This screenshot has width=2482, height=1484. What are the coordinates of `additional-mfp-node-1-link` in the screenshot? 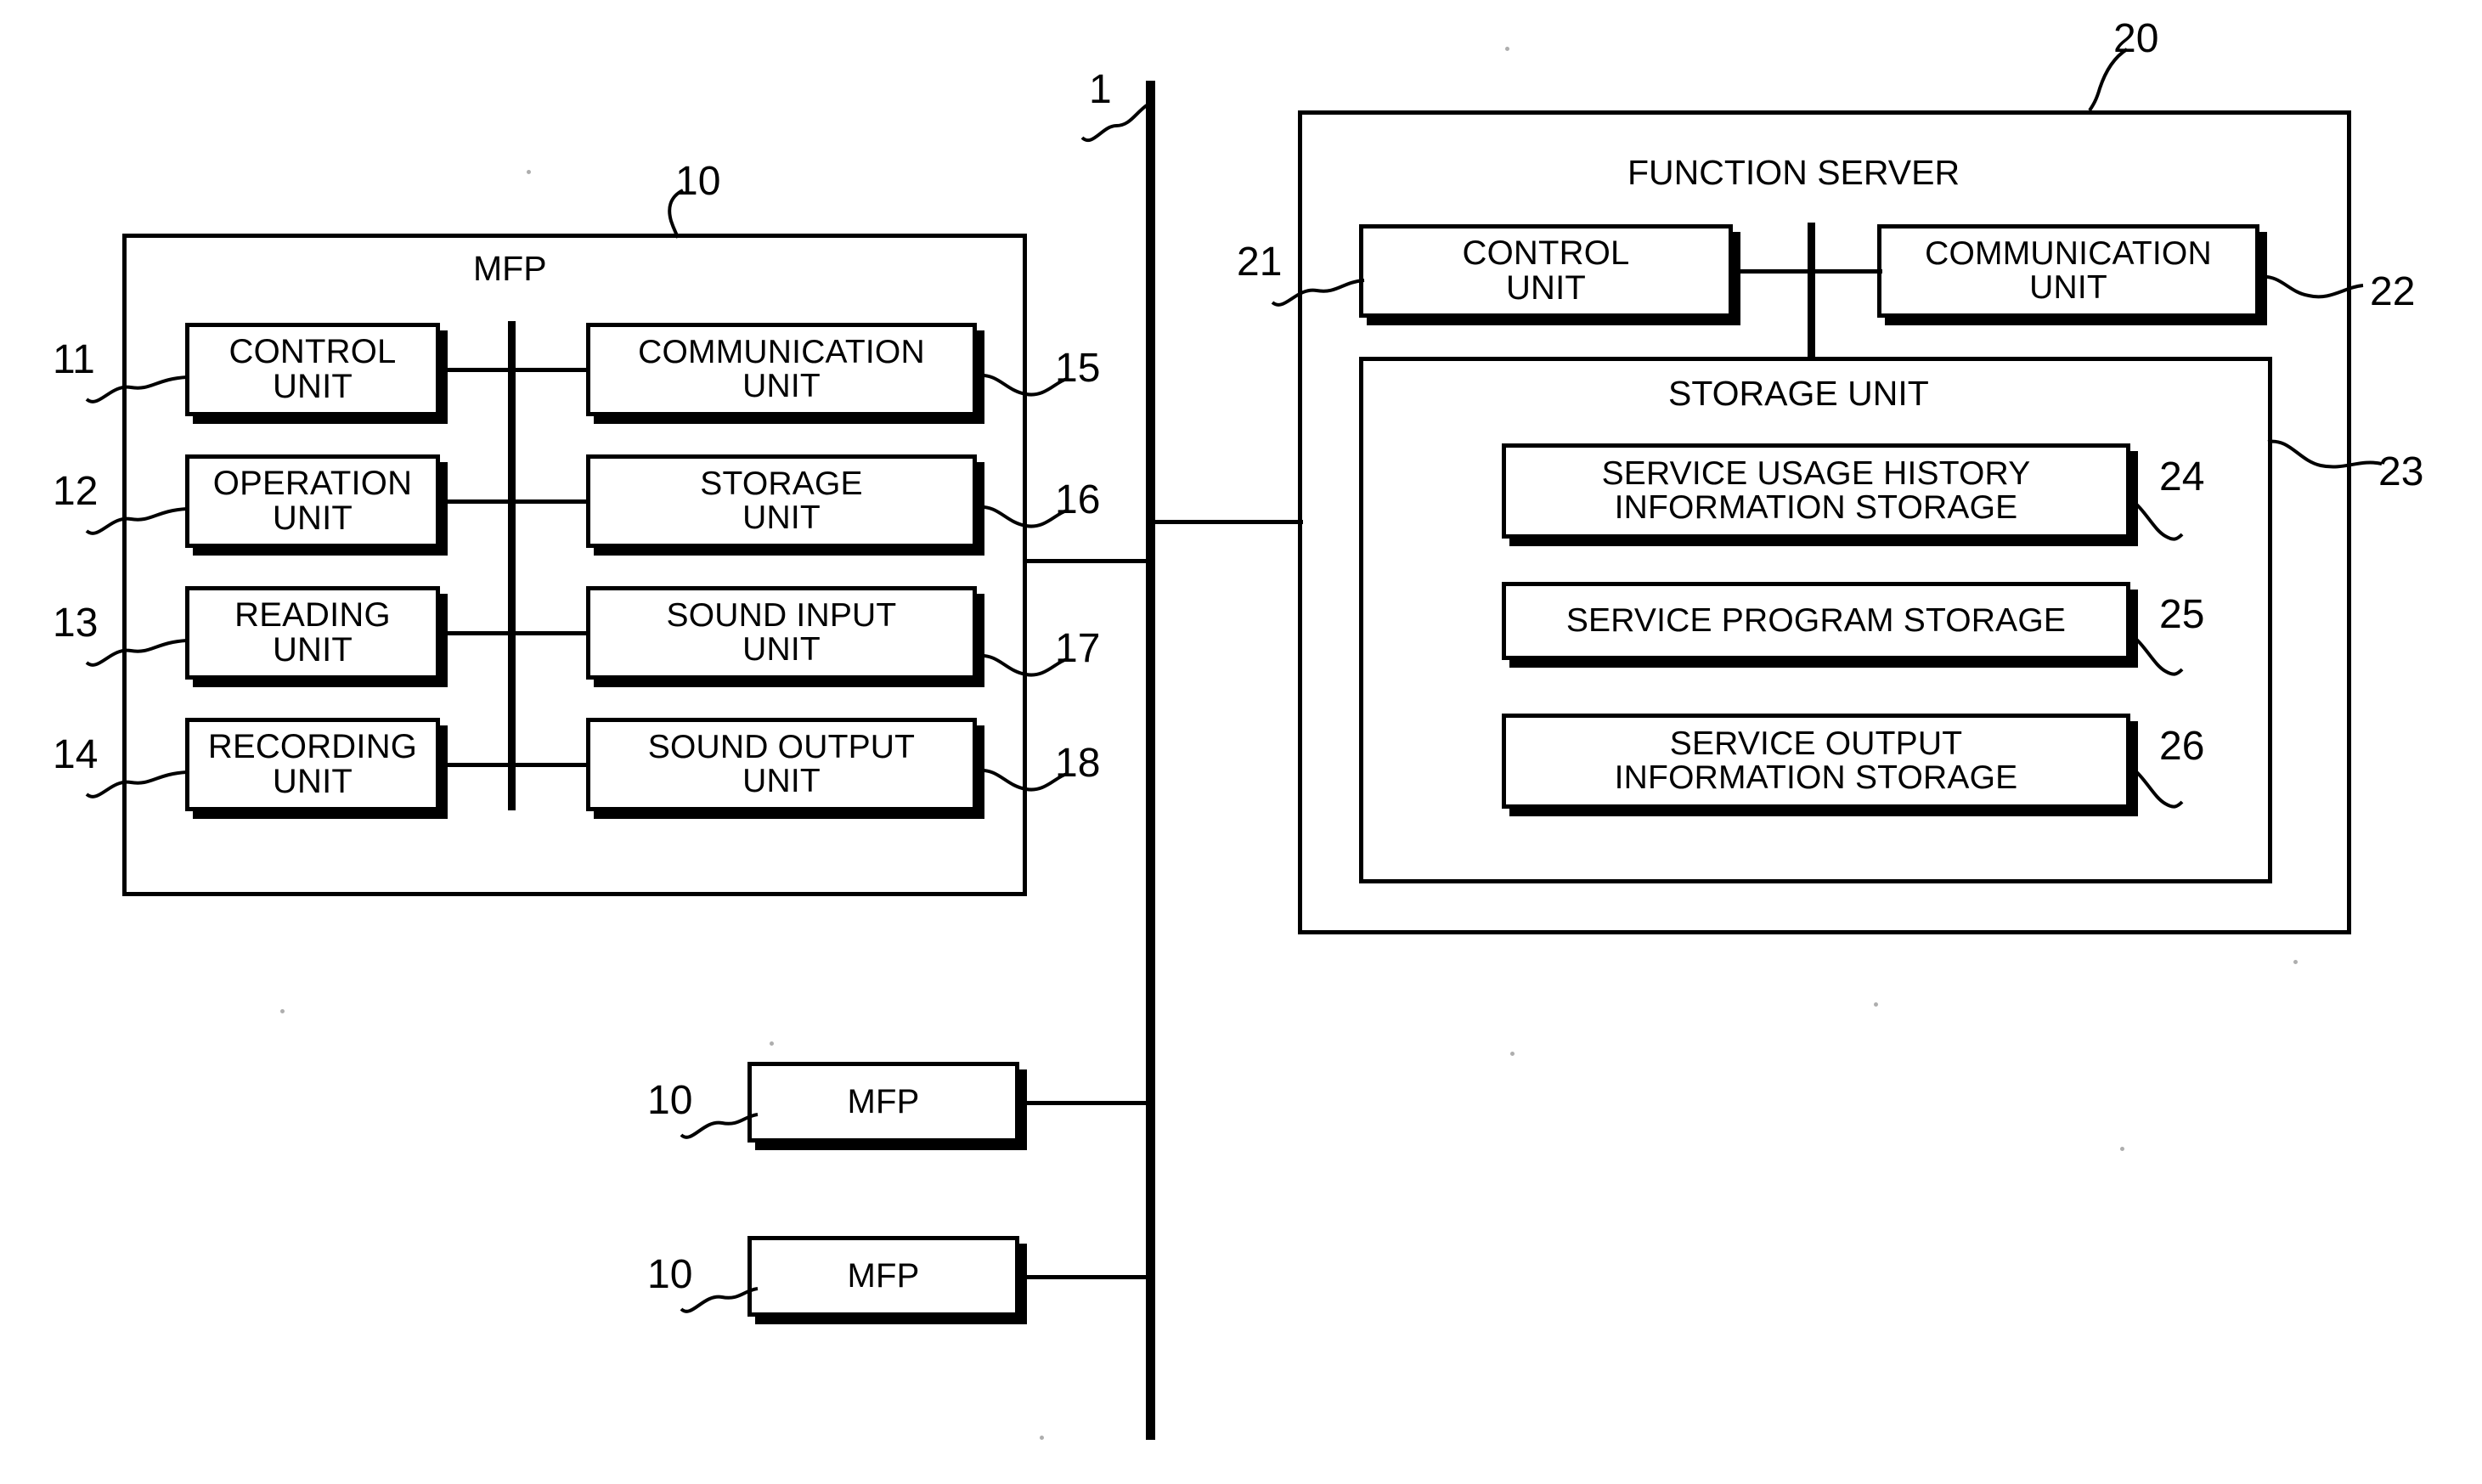 It's located at (1083, 1103).